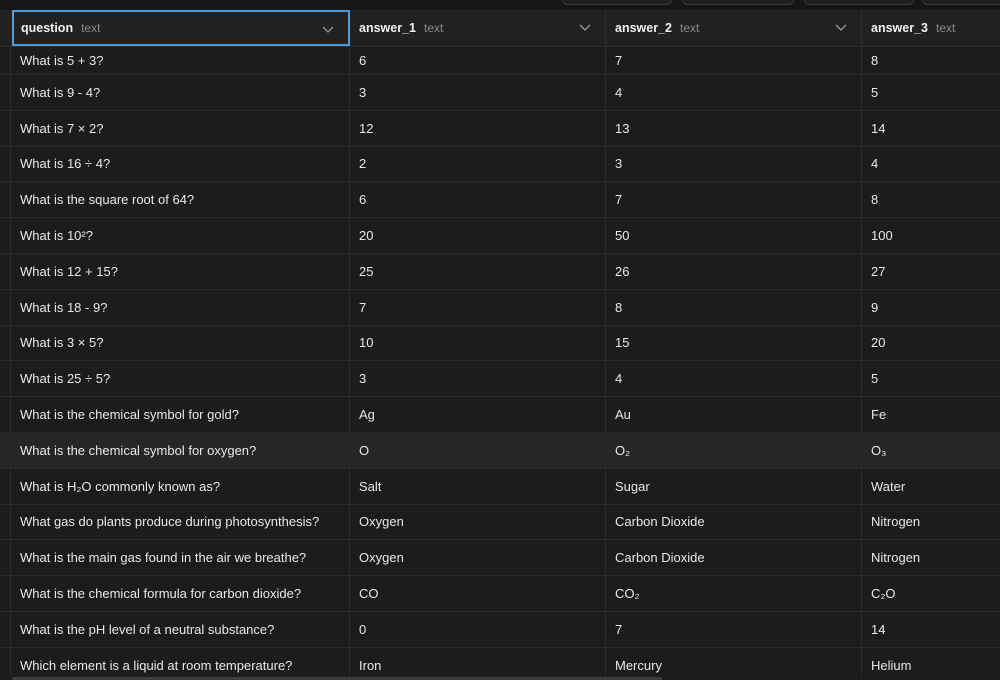 This screenshot has width=1000, height=680. I want to click on table-cell-answer-1: CO, so click(478, 593).